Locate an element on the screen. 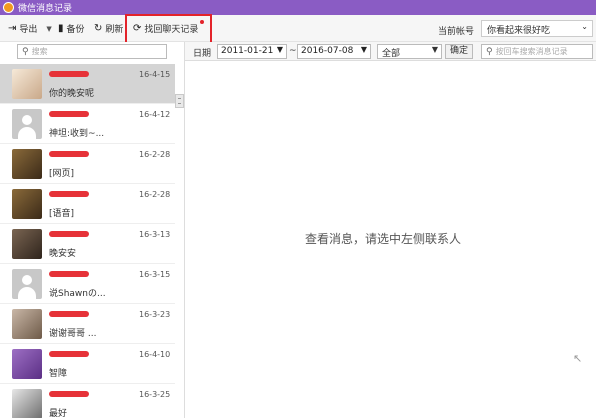  contact-last-message: 晚安安 is located at coordinates (63, 254).